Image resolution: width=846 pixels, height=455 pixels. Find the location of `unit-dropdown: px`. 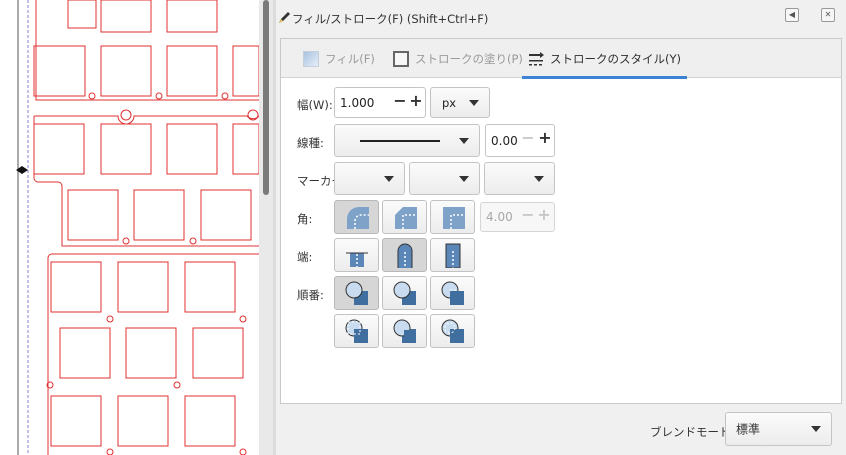

unit-dropdown: px is located at coordinates (460, 102).